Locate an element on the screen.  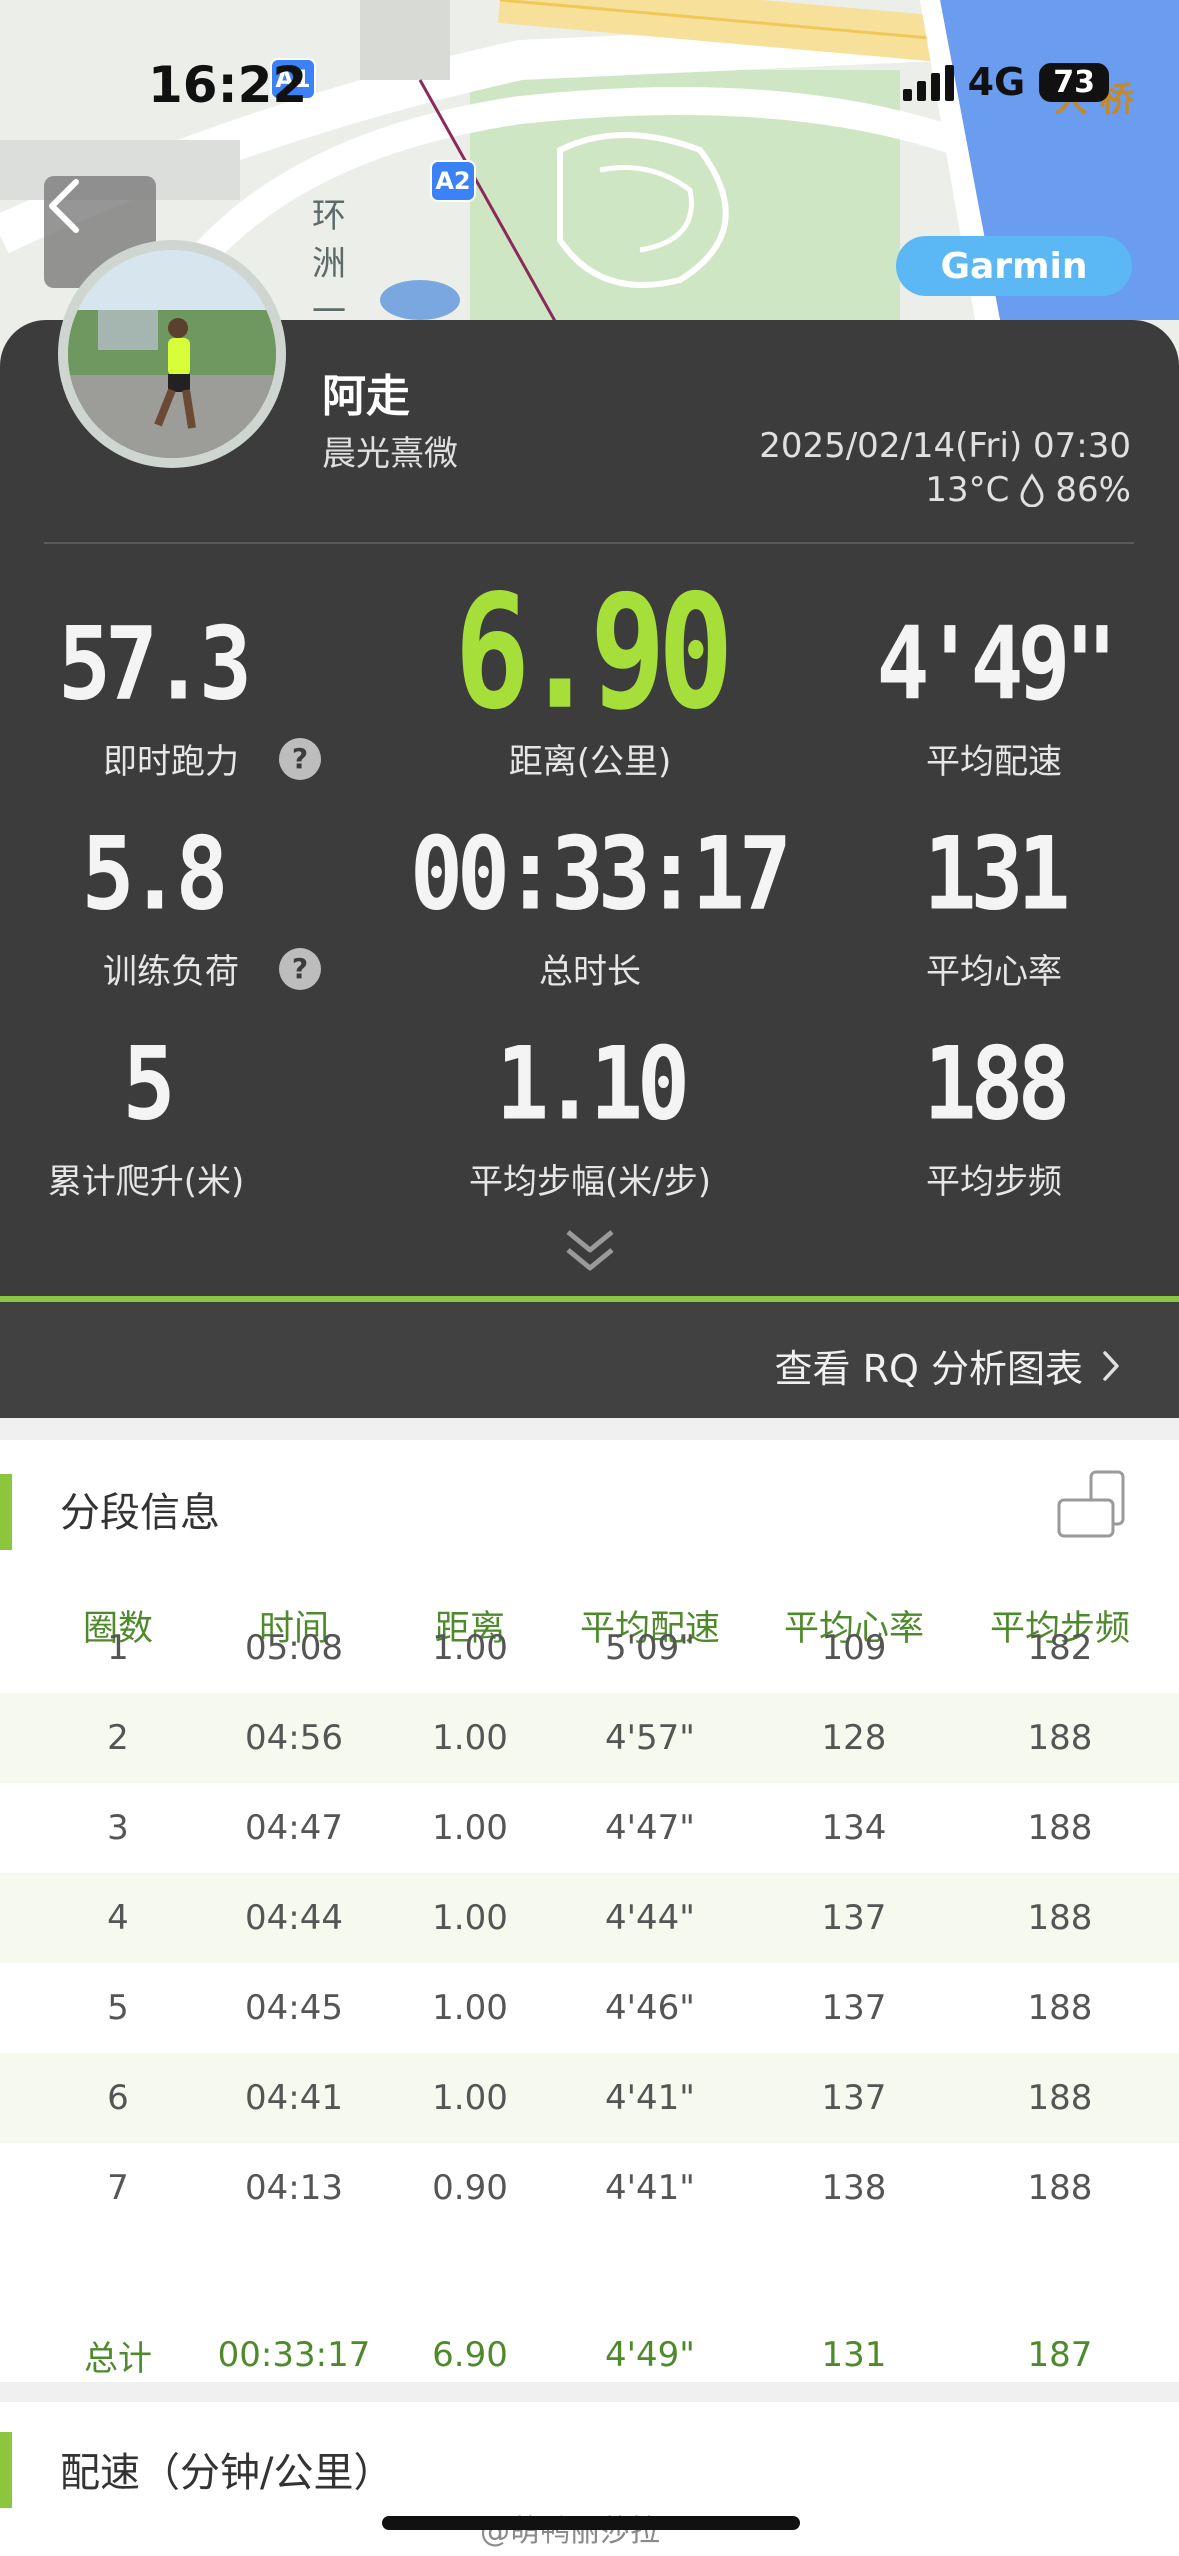
splits-row: 5 04:45 1.00 4'46" 137 188 is located at coordinates (589, 2008).